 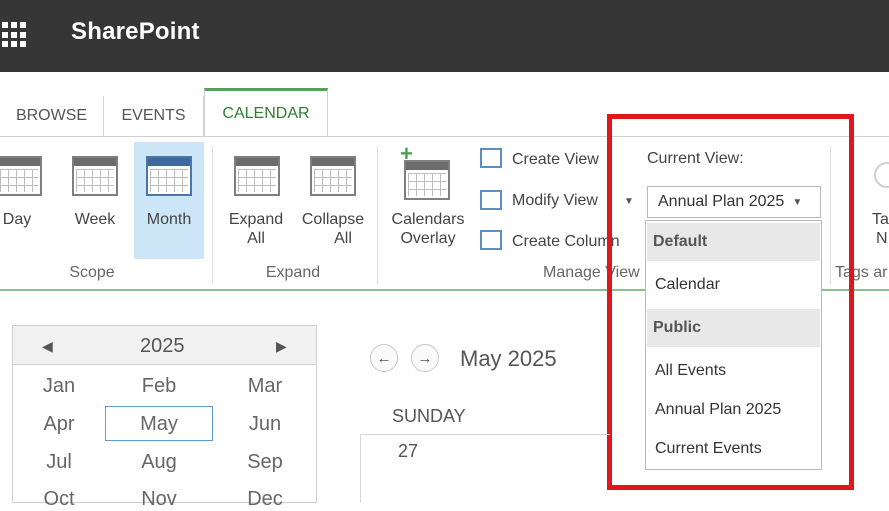 What do you see at coordinates (265, 424) in the screenshot?
I see `month-jun: Jun` at bounding box center [265, 424].